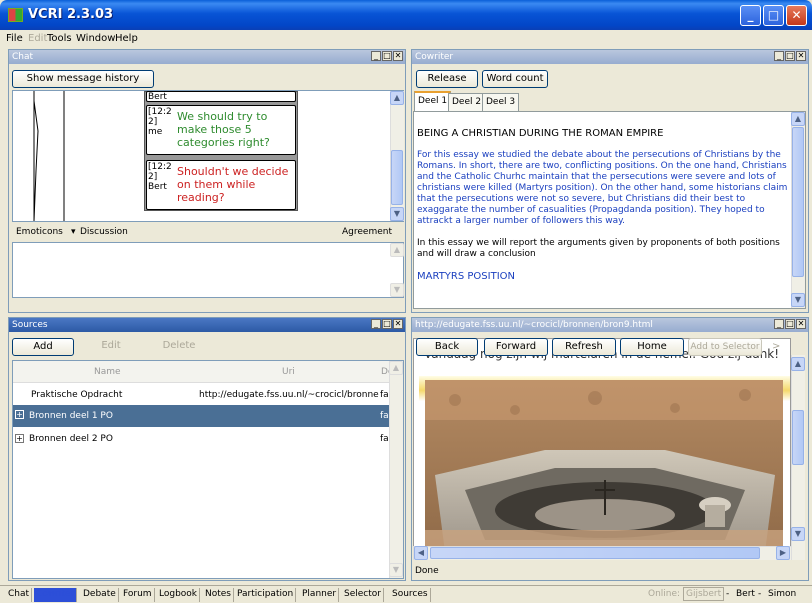  What do you see at coordinates (396, 469) in the screenshot?
I see `sources-scrollbar` at bounding box center [396, 469].